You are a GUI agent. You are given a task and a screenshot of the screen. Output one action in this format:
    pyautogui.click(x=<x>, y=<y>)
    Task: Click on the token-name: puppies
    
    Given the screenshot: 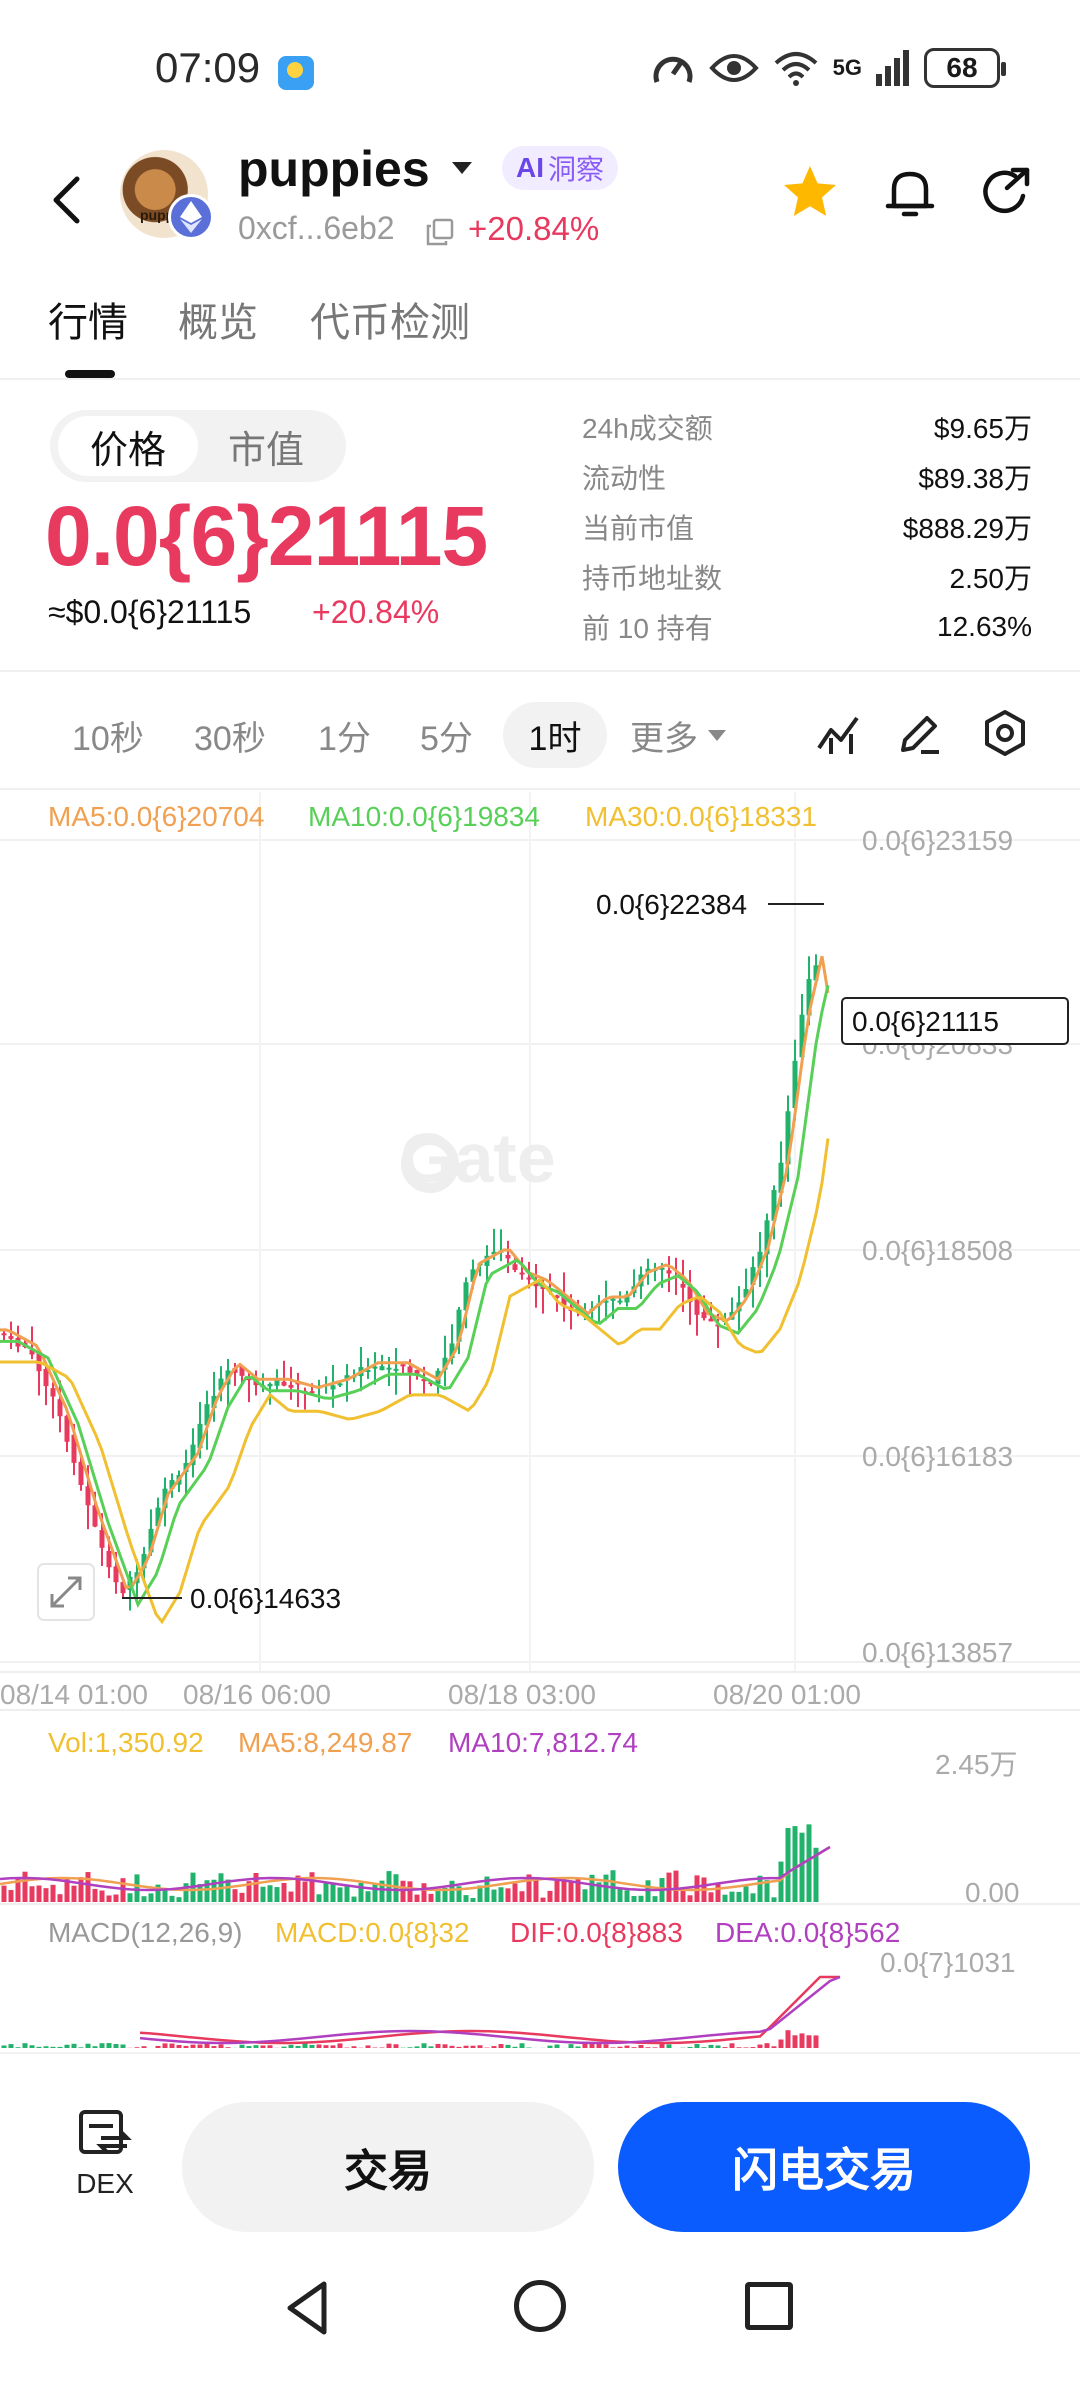 What is the action you would take?
    pyautogui.click(x=334, y=169)
    